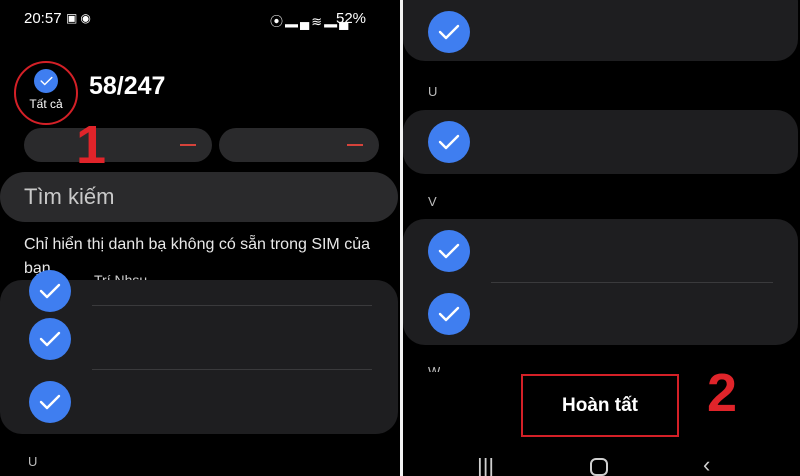 The image size is (800, 476). I want to click on selected-count: 58/247, so click(127, 86).